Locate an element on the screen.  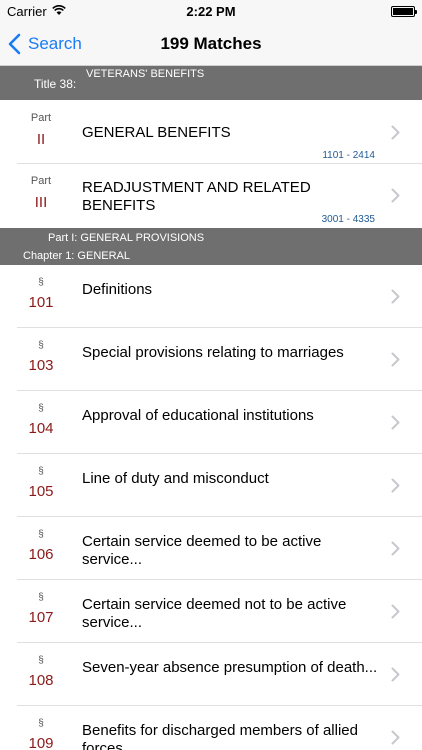
section-number: 104 is located at coordinates (41, 428).